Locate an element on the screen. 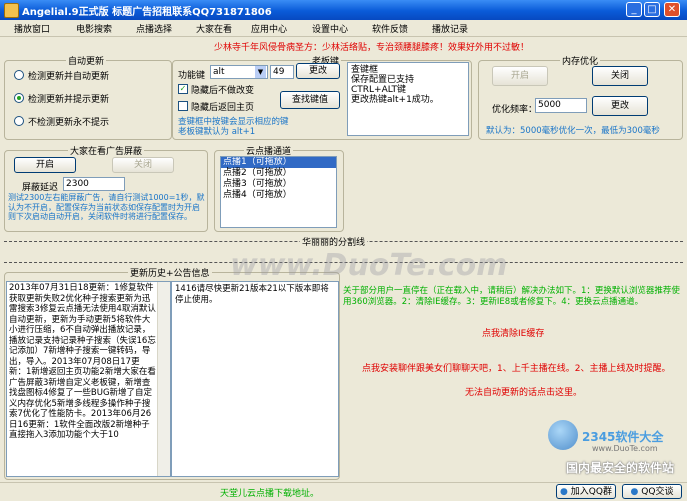  history-scrollbar is located at coordinates (163, 379).